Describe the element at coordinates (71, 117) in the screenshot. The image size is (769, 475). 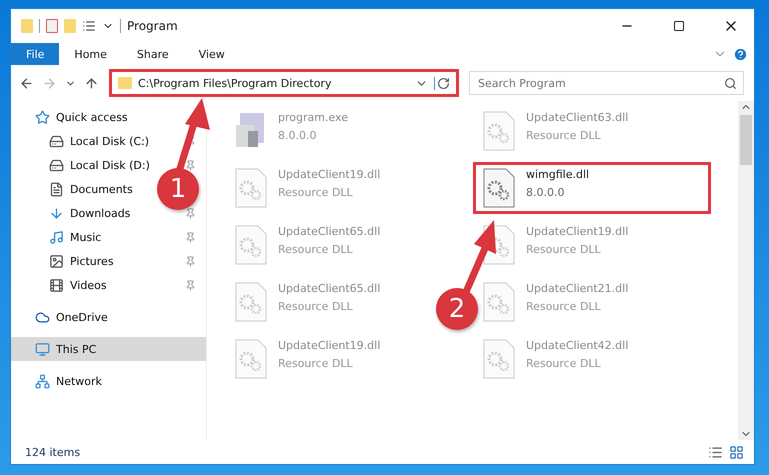
I see `sidebar-item: Quick access` at that location.